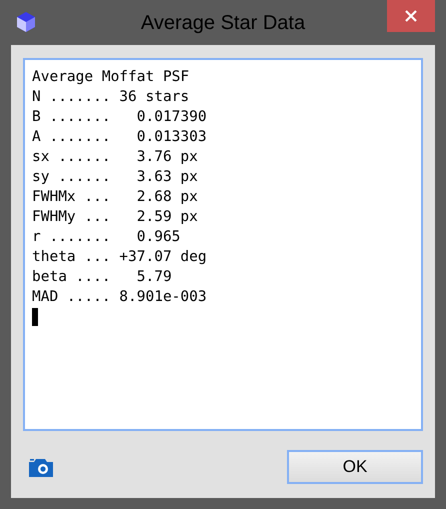 This screenshot has height=509, width=446. I want to click on output-line: sy ...... 3.63 px, so click(115, 177).